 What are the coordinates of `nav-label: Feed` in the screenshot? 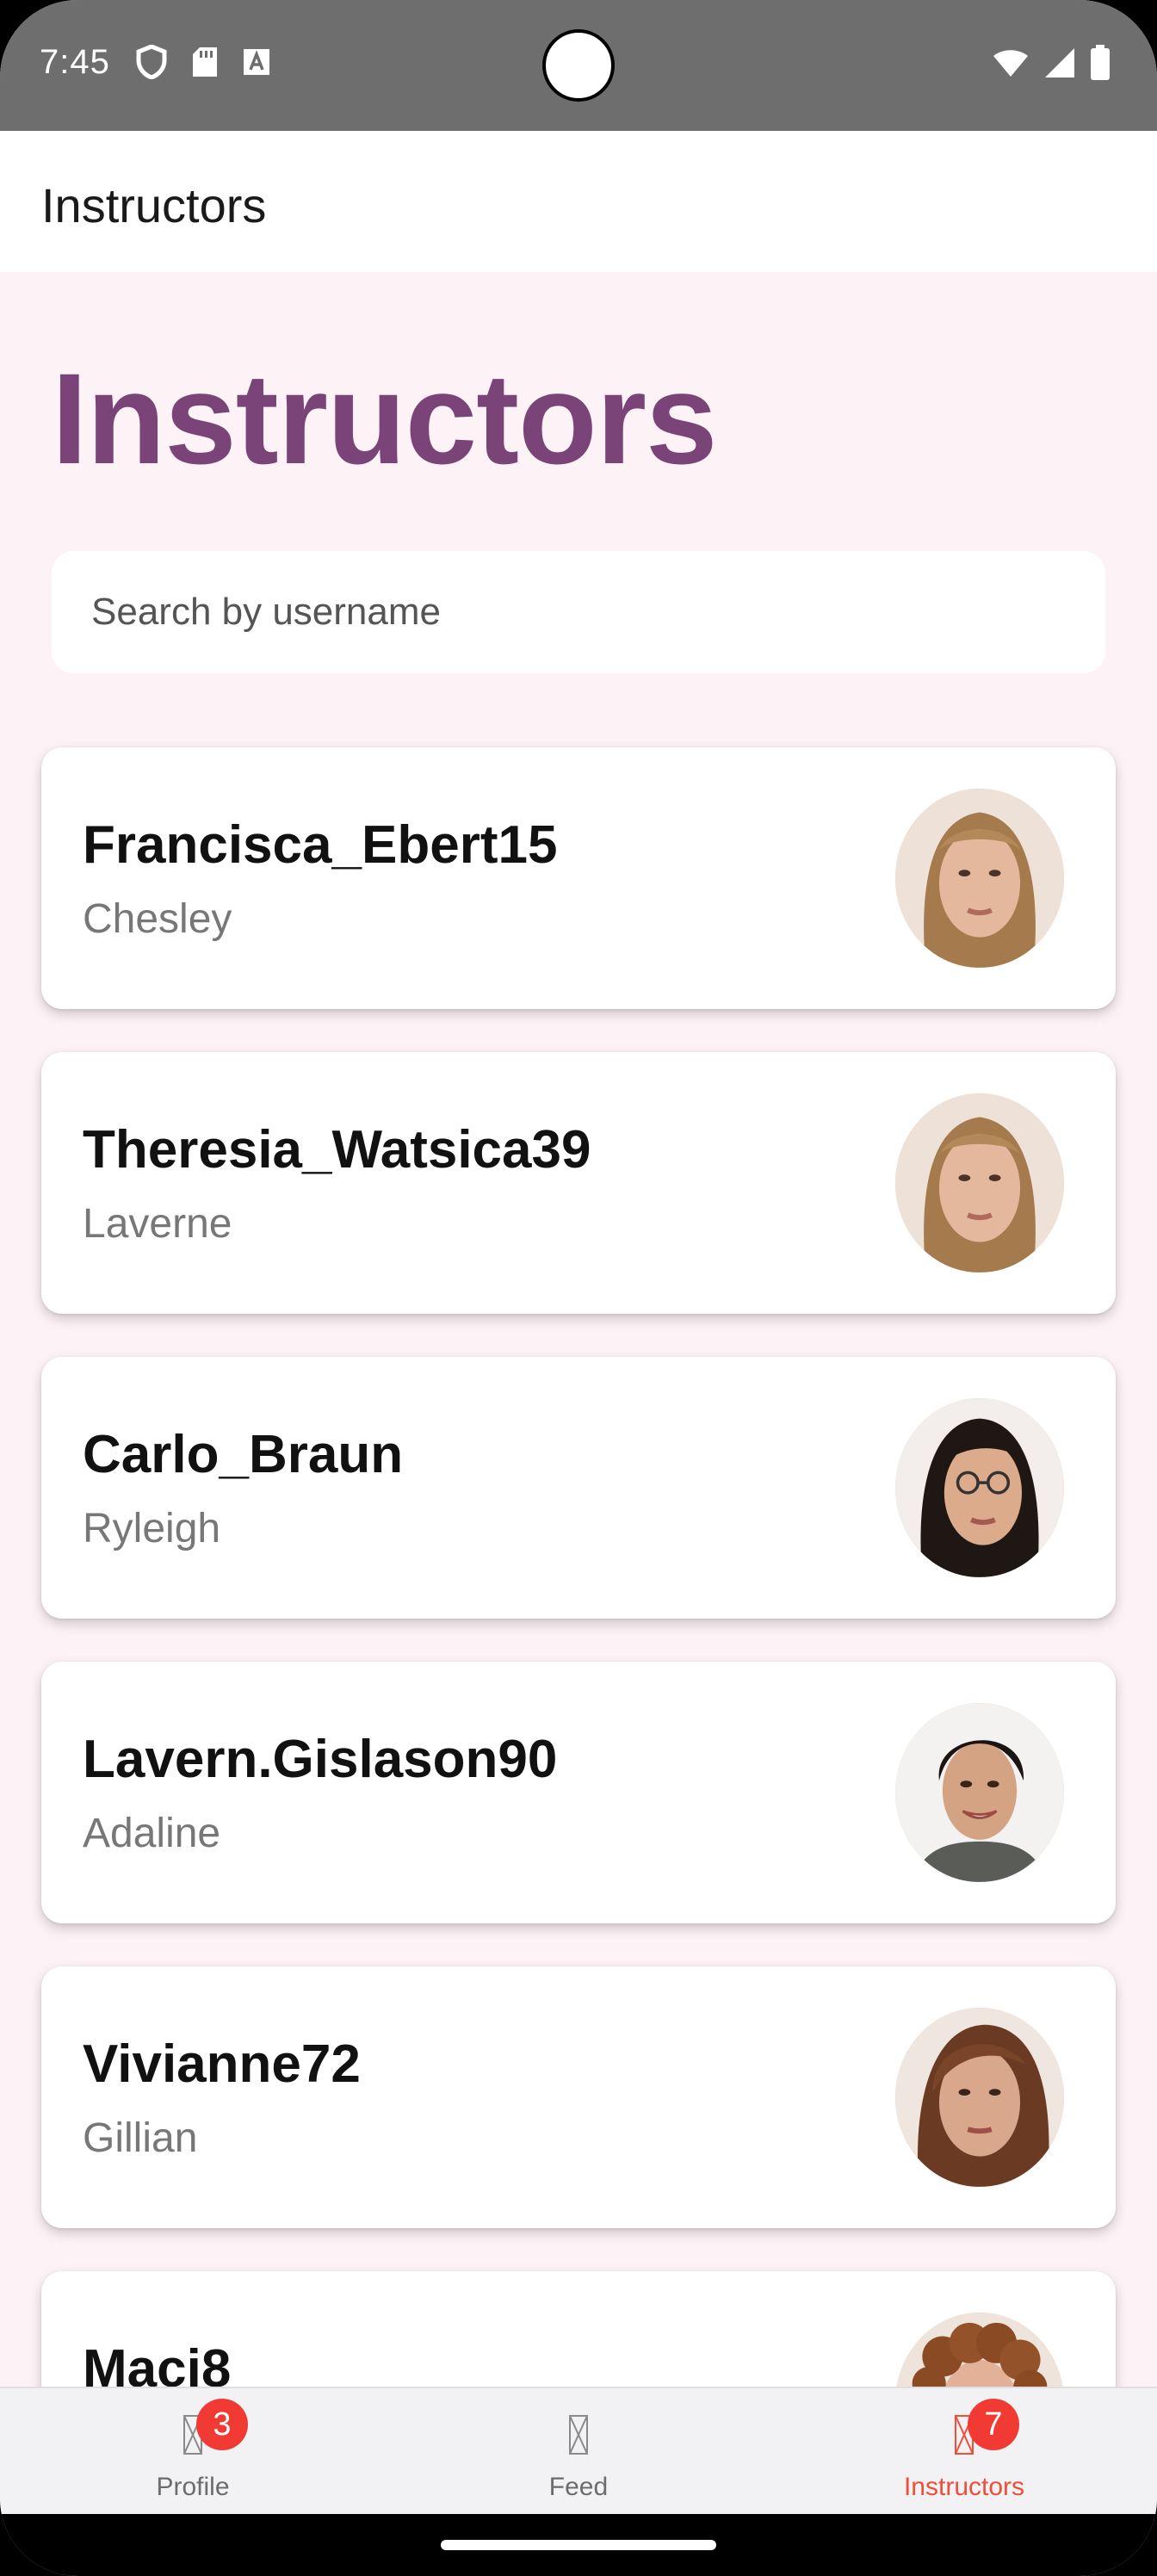 It's located at (579, 2487).